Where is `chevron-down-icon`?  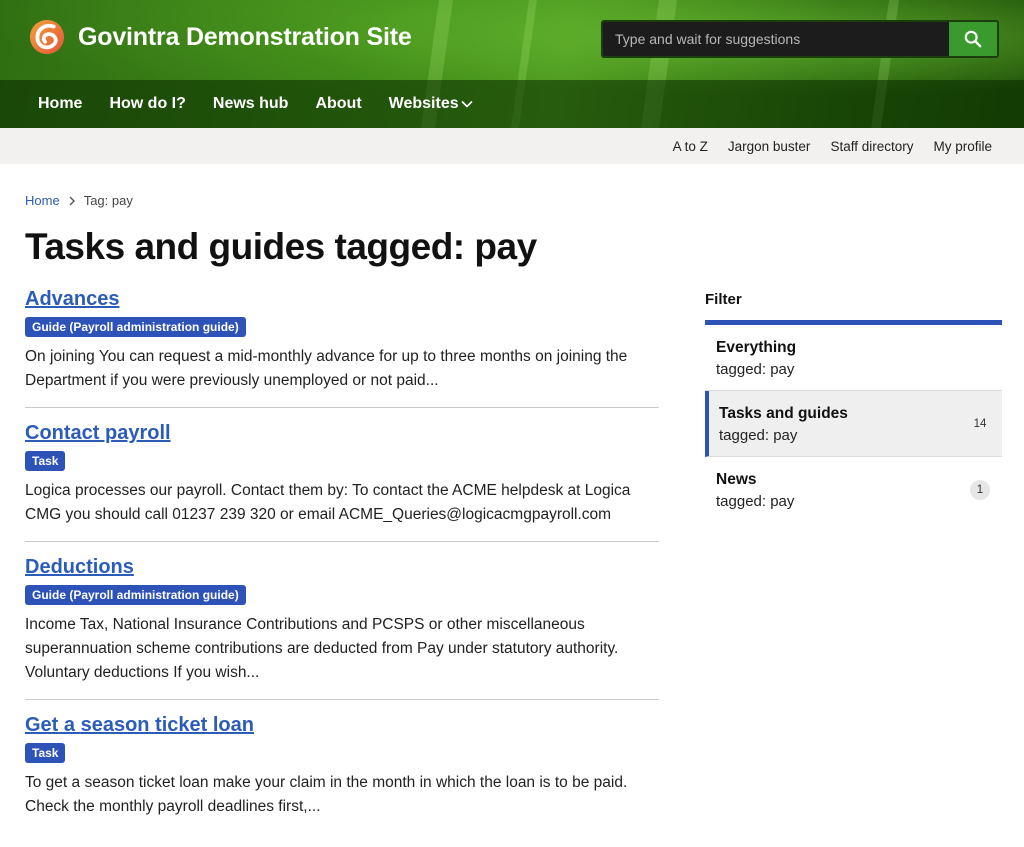
chevron-down-icon is located at coordinates (467, 104).